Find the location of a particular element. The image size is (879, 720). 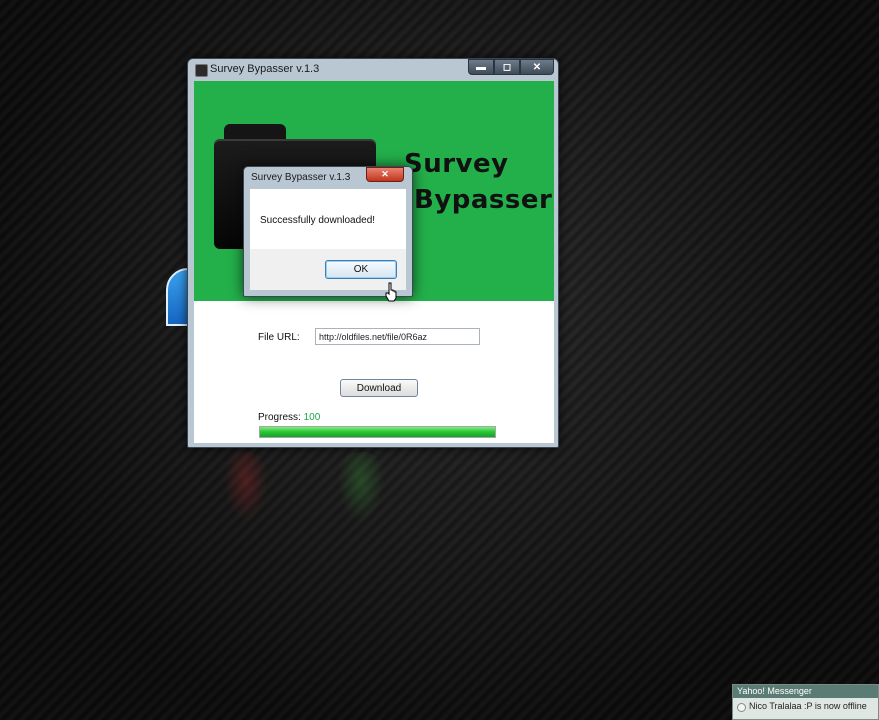

window-title: Survey Bypasser v.1.3 is located at coordinates (265, 69).